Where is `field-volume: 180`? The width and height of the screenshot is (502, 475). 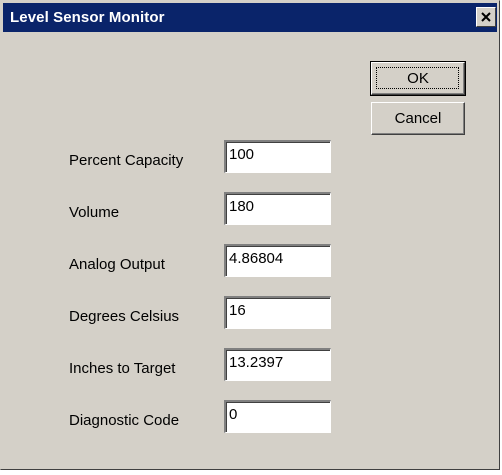
field-volume: 180 is located at coordinates (277, 208).